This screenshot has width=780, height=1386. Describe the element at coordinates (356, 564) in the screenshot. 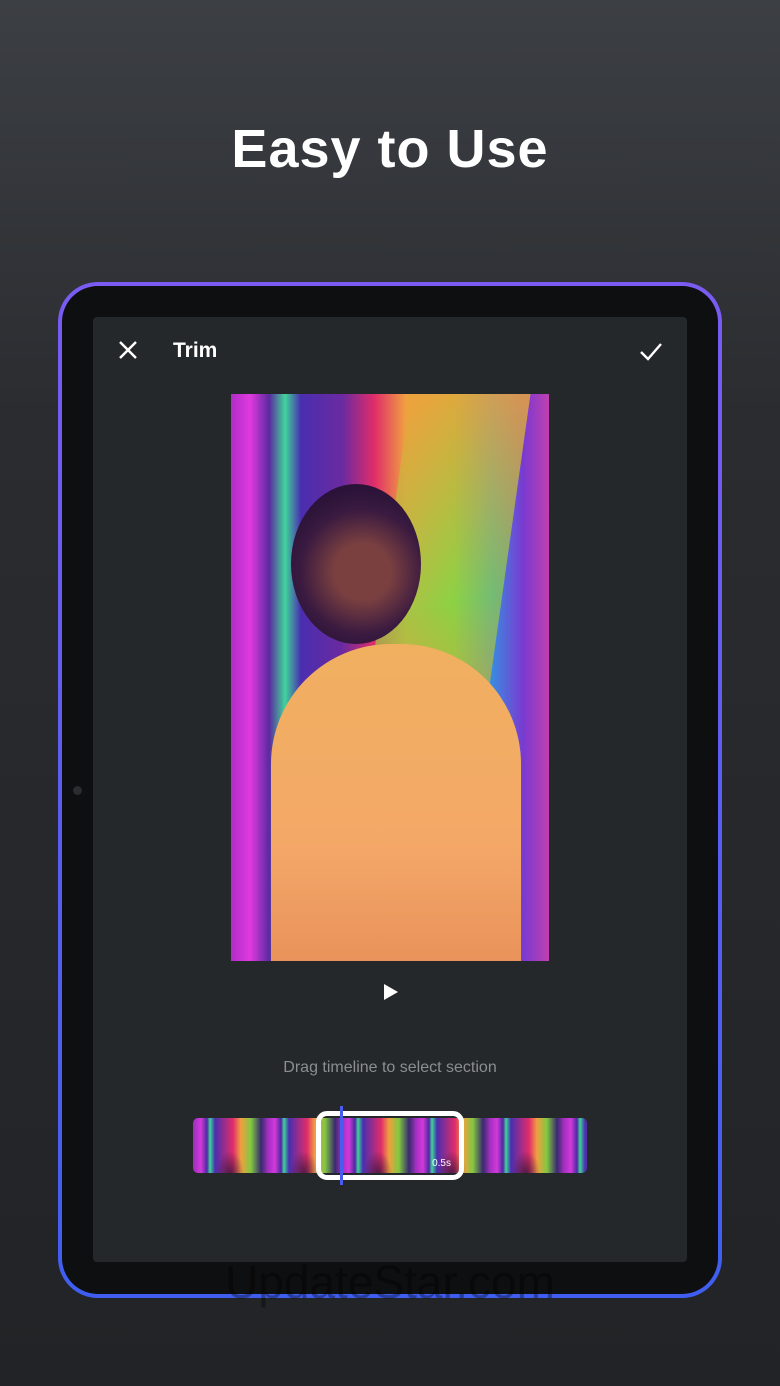

I see `video-face` at that location.